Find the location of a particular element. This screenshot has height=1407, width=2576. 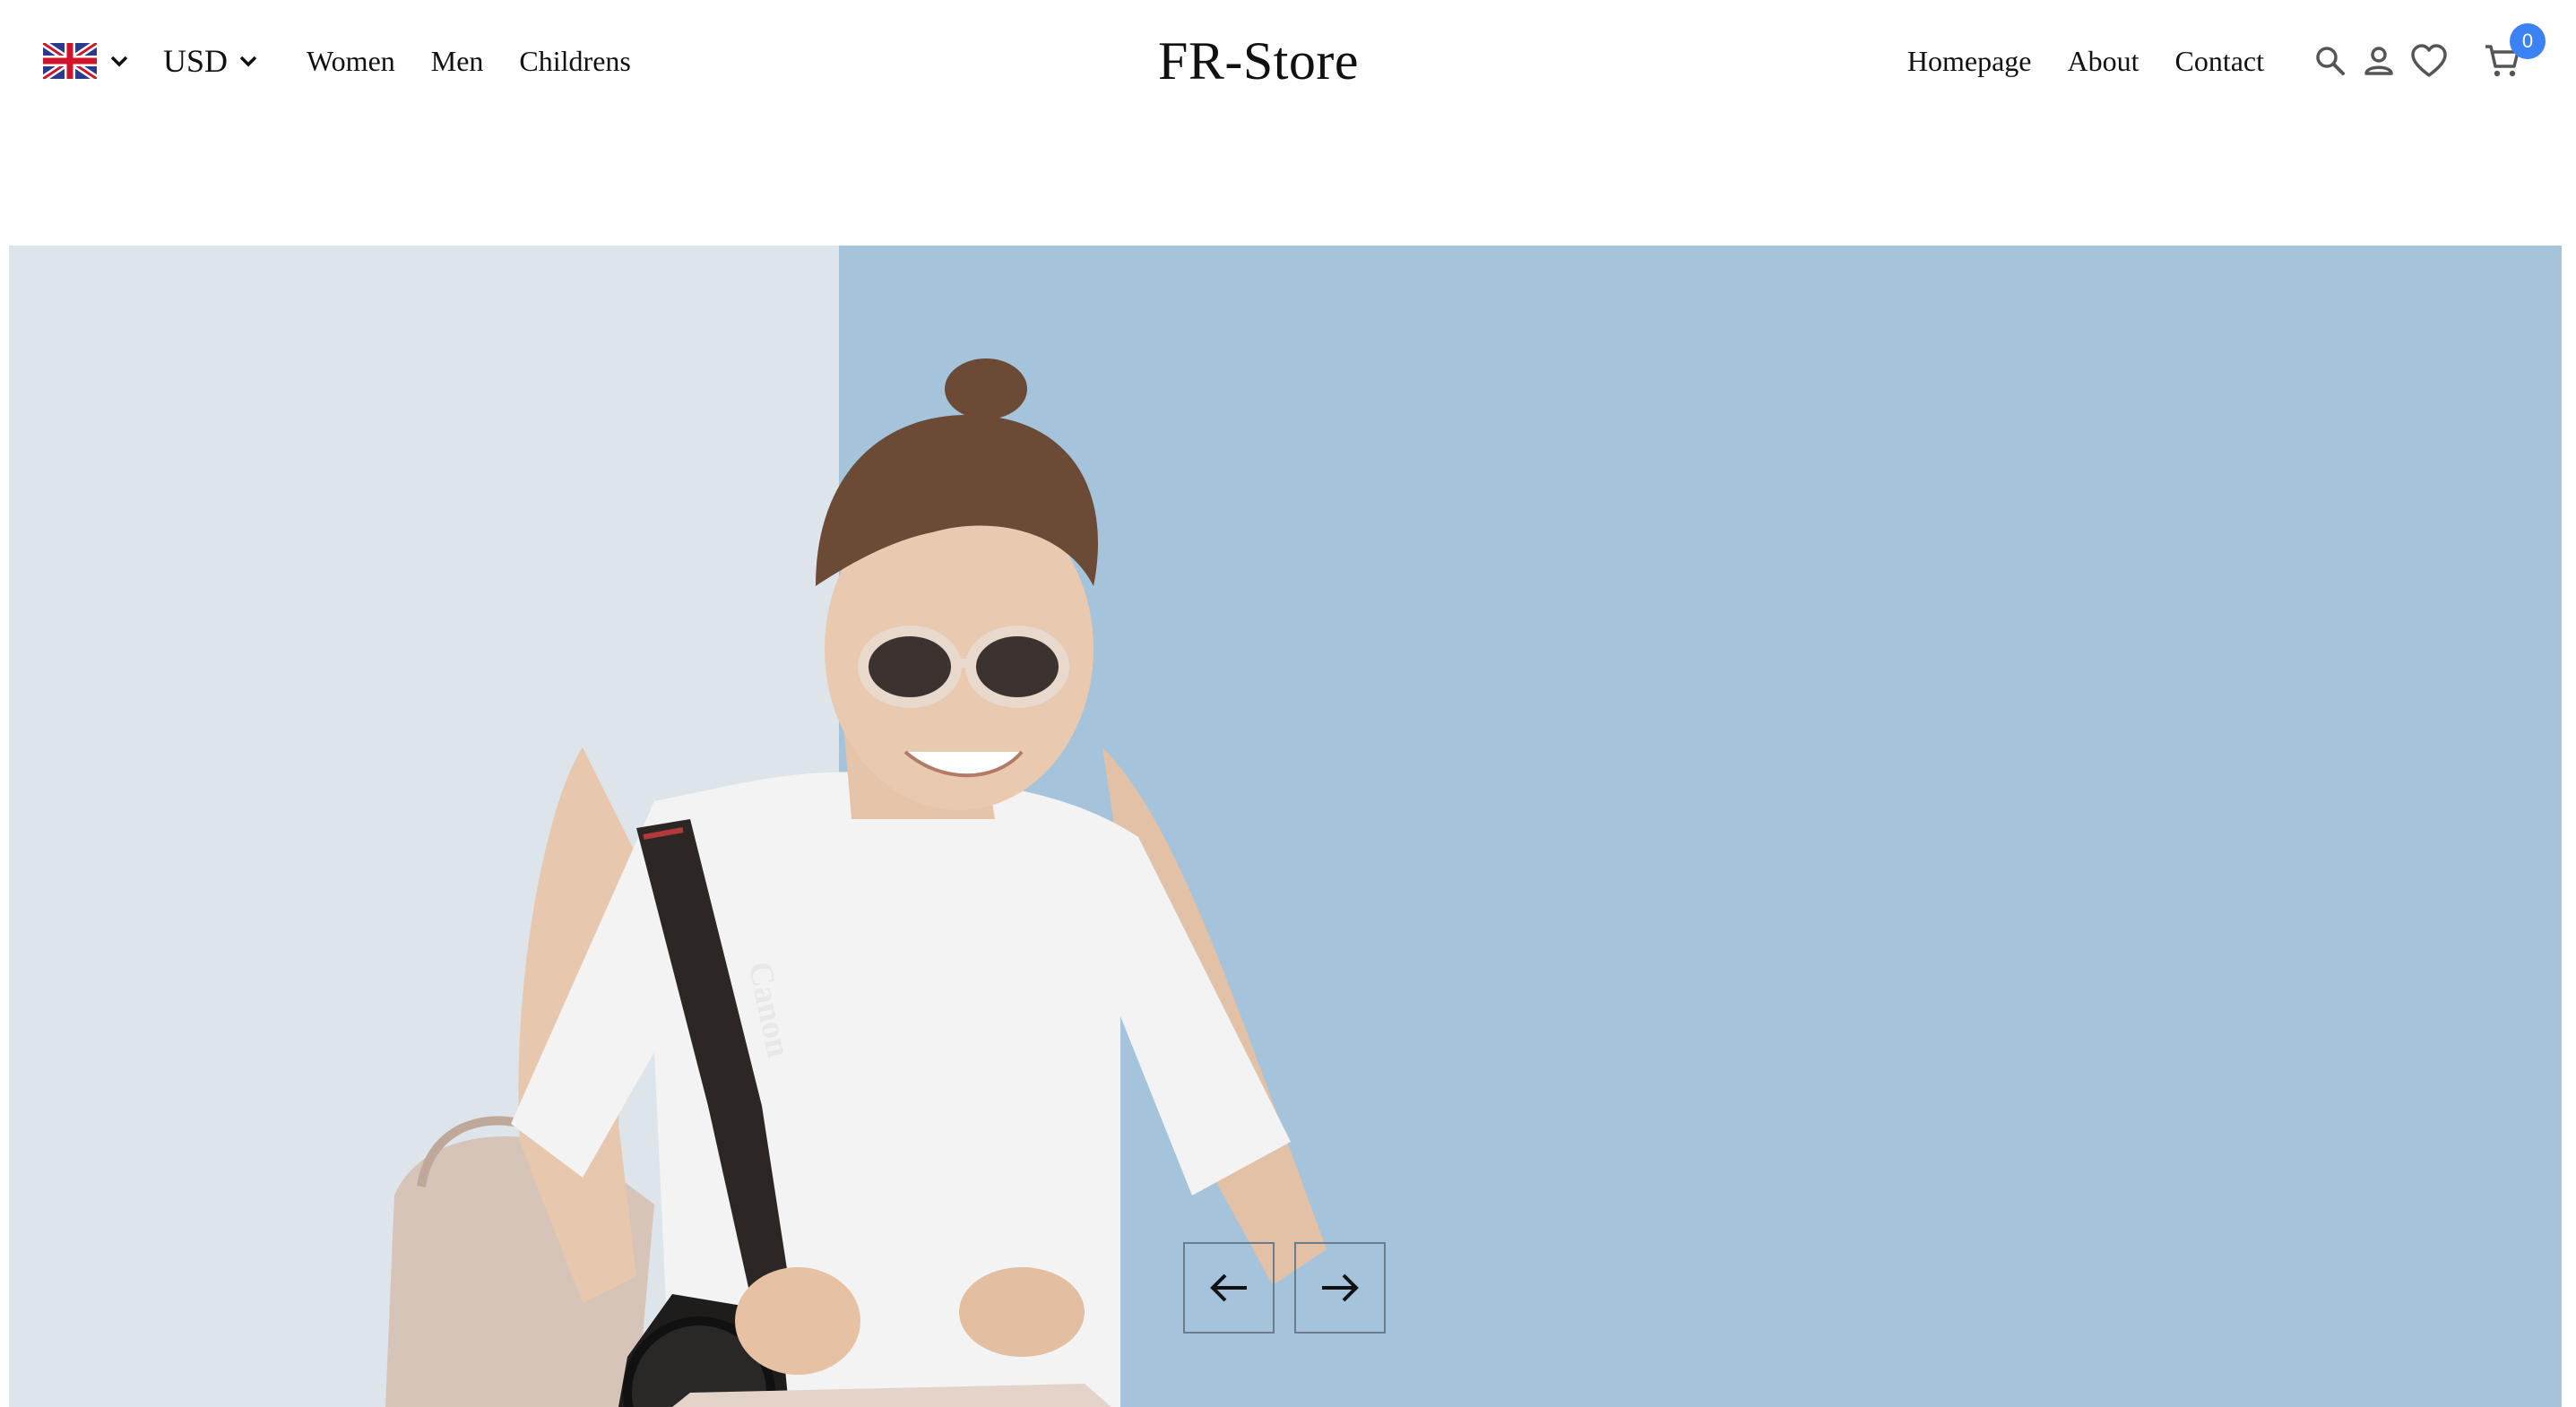

nav-link-contact: Contact is located at coordinates (2219, 61).